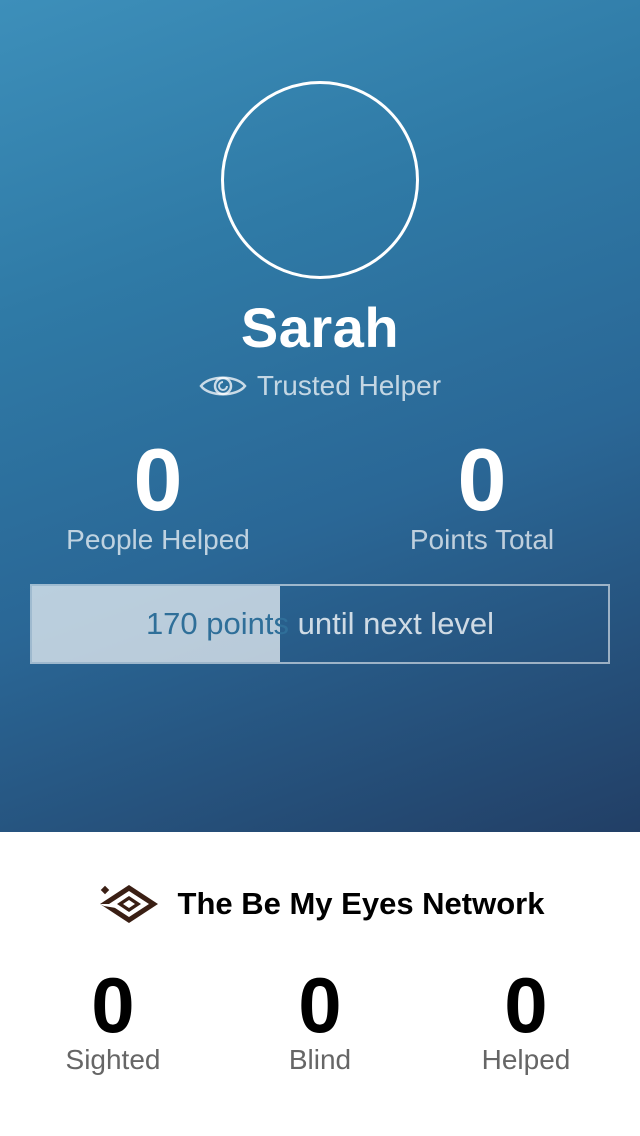 Image resolution: width=640 pixels, height=1136 pixels. What do you see at coordinates (217, 623) in the screenshot?
I see `progress-text-points: 170 points` at bounding box center [217, 623].